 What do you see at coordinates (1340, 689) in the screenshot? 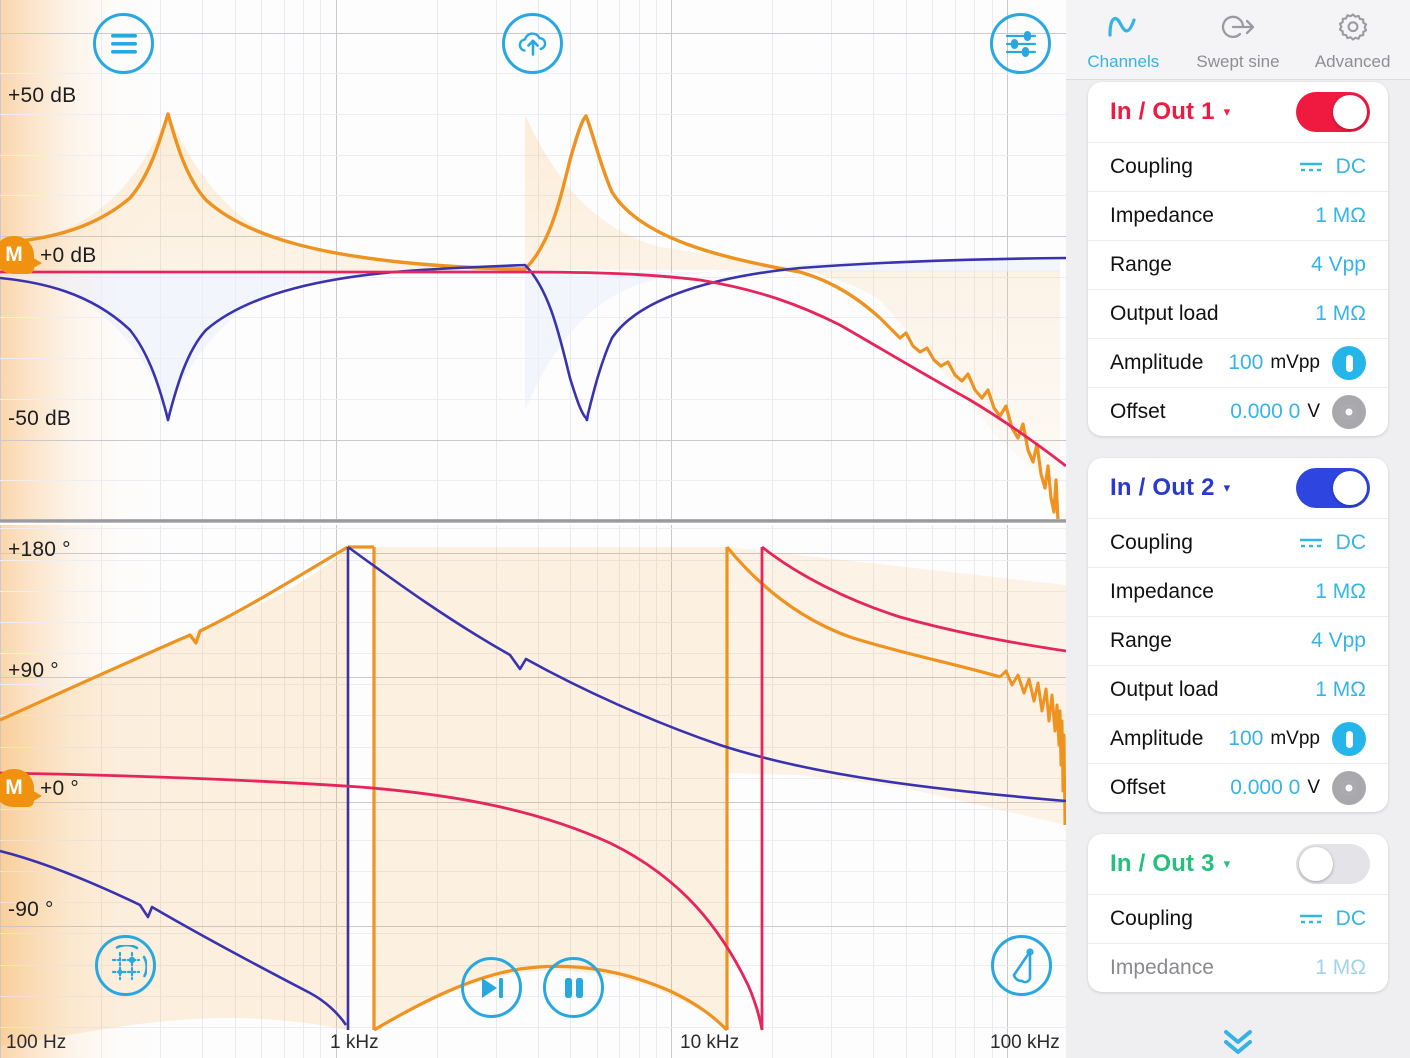
I see `channel-2-output-load-value: 1 MΩ` at bounding box center [1340, 689].